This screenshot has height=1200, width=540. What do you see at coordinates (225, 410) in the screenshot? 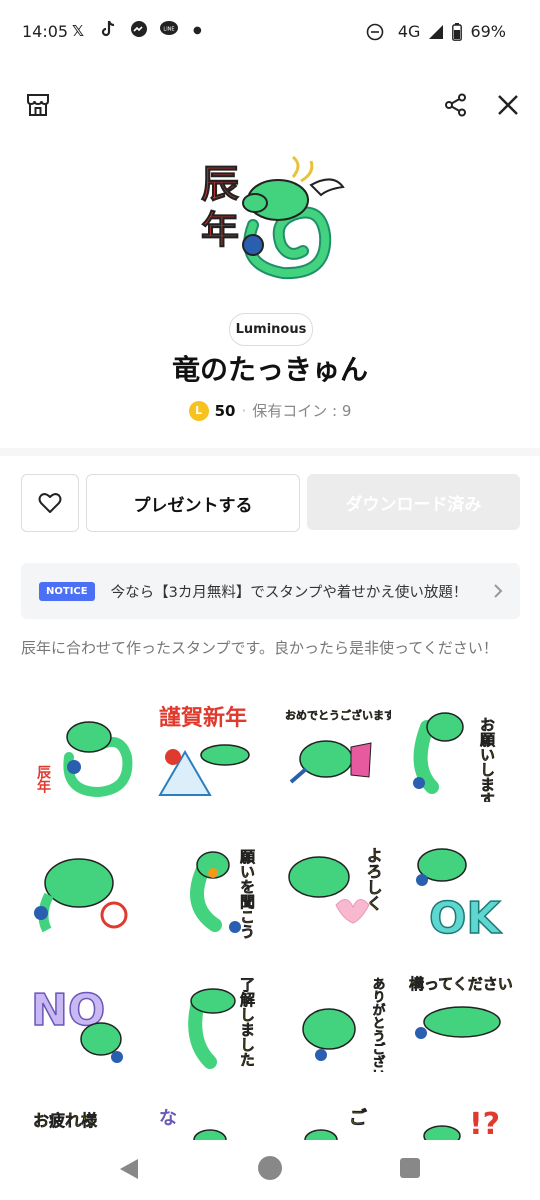
I see `price-value: 50` at bounding box center [225, 410].